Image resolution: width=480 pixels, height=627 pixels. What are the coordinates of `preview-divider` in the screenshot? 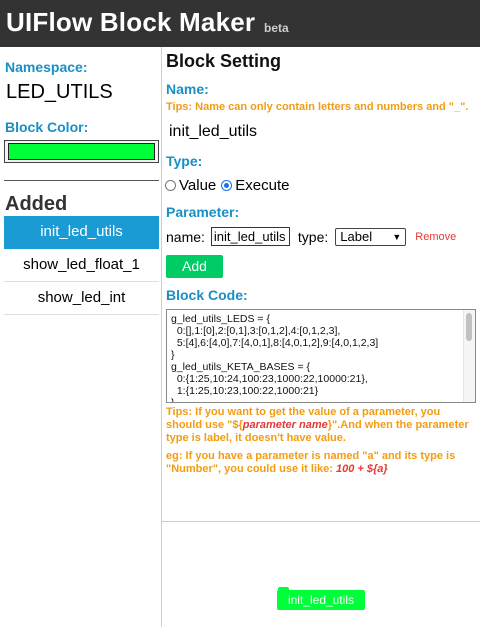 It's located at (321, 521).